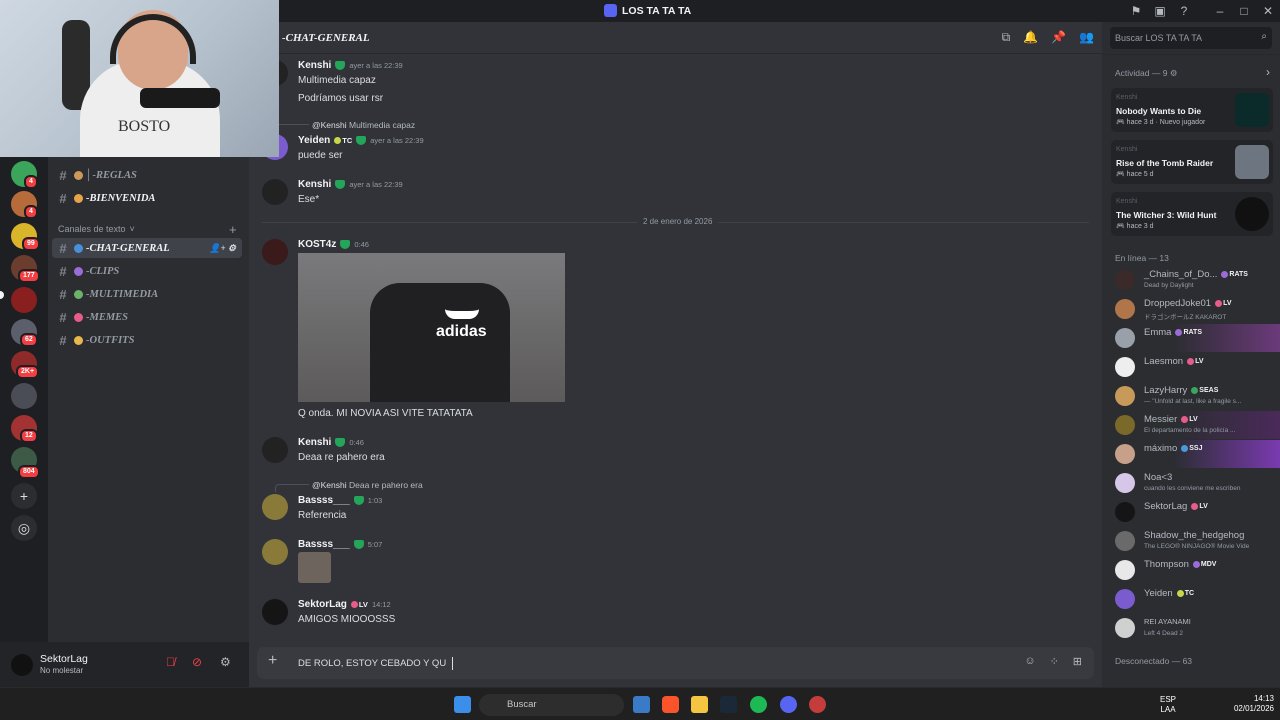 This screenshot has width=1280, height=720. I want to click on member-row: Laesmon LV, so click(1191, 367).